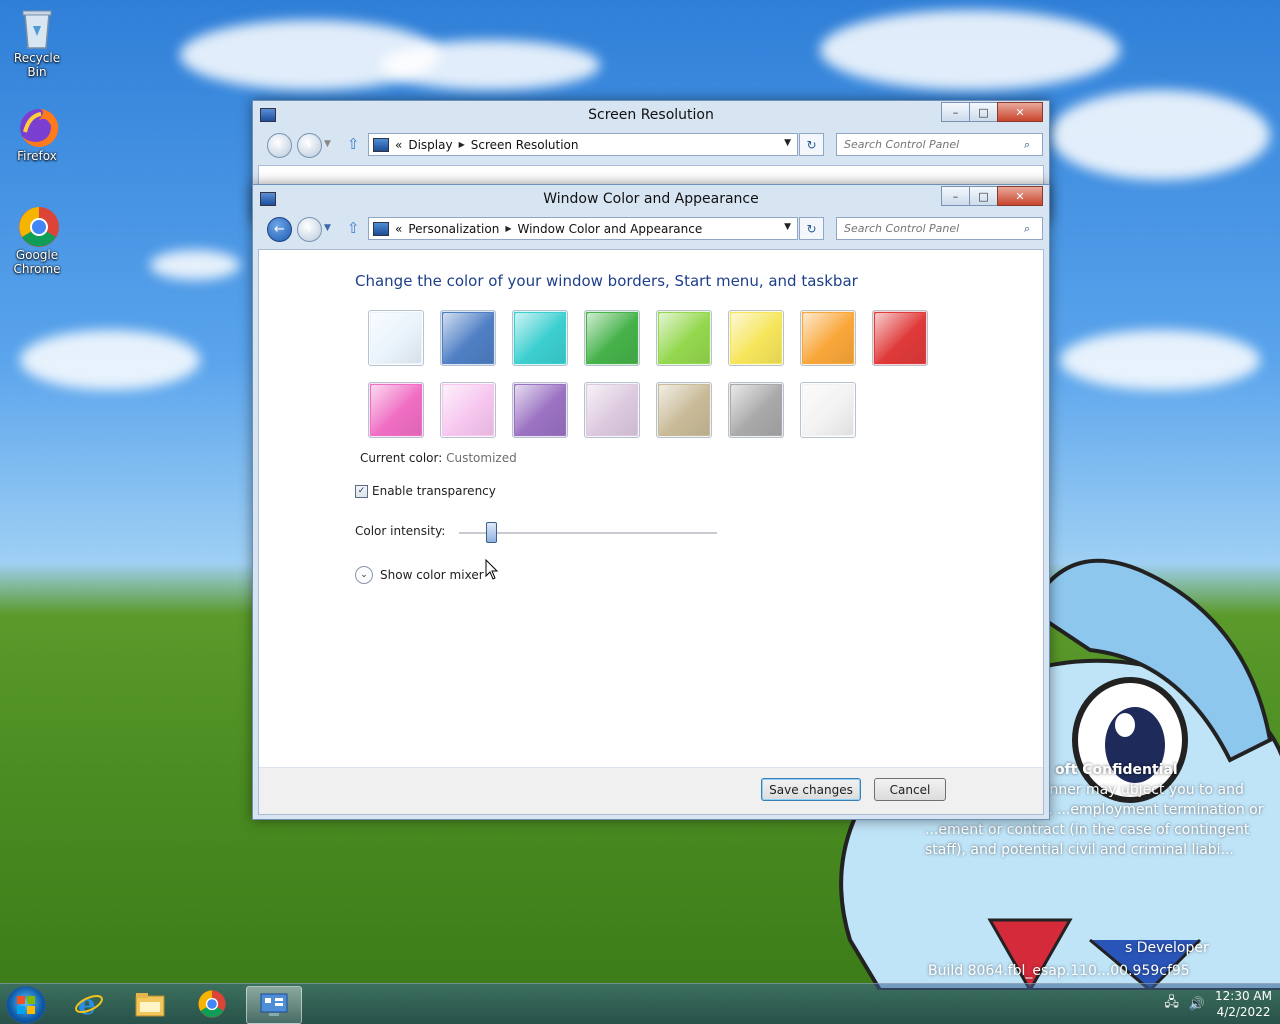 The width and height of the screenshot is (1280, 1024). Describe the element at coordinates (491, 532) in the screenshot. I see `intensity-slider-thumb` at that location.